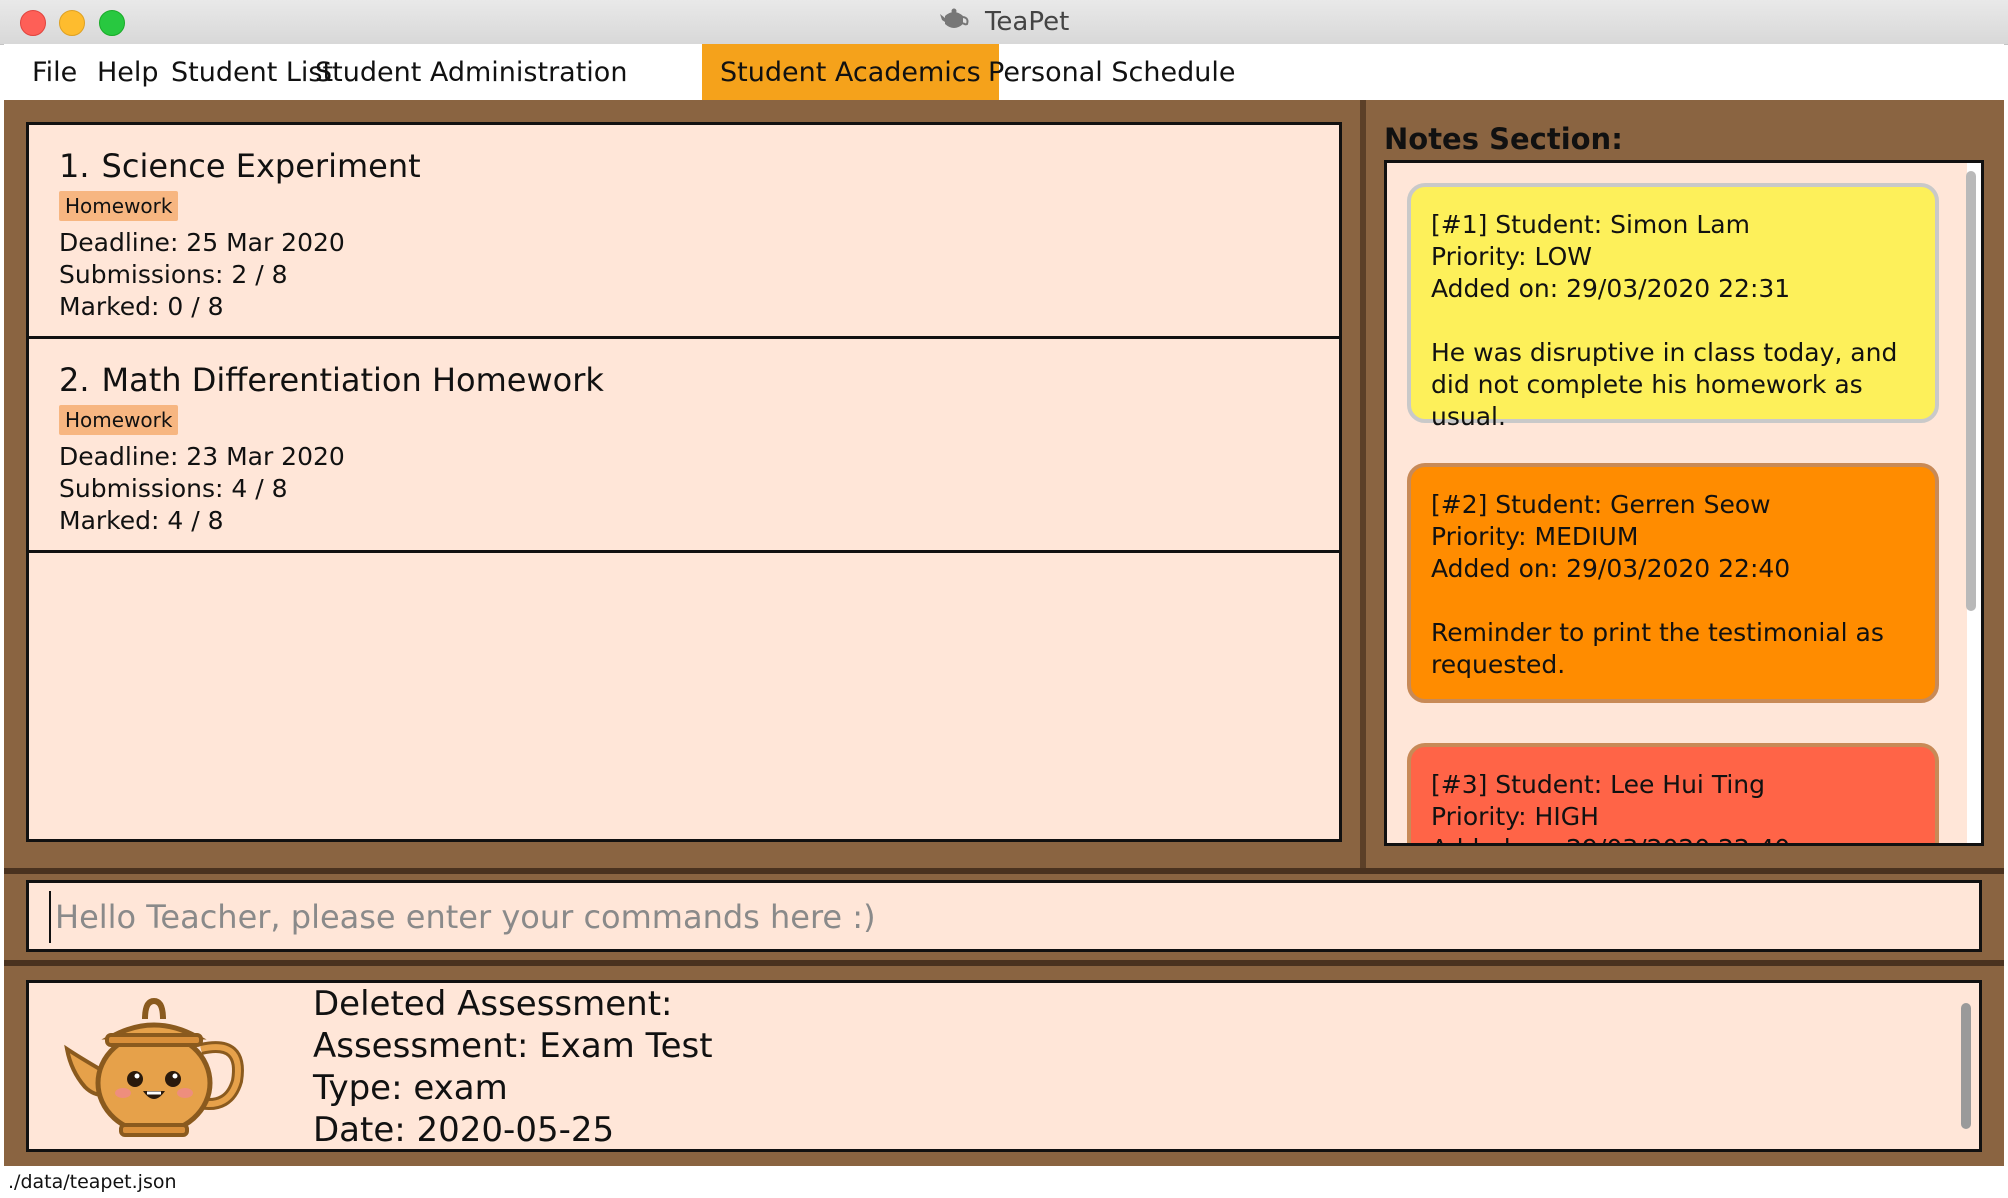 The height and width of the screenshot is (1198, 2008). What do you see at coordinates (1111, 72) in the screenshot?
I see `menu-personal-schedule: Personal Schedule` at bounding box center [1111, 72].